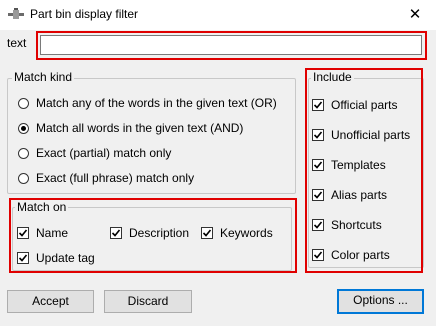 This screenshot has width=436, height=326. I want to click on checkbox-official-parts: Official parts, so click(354, 105).